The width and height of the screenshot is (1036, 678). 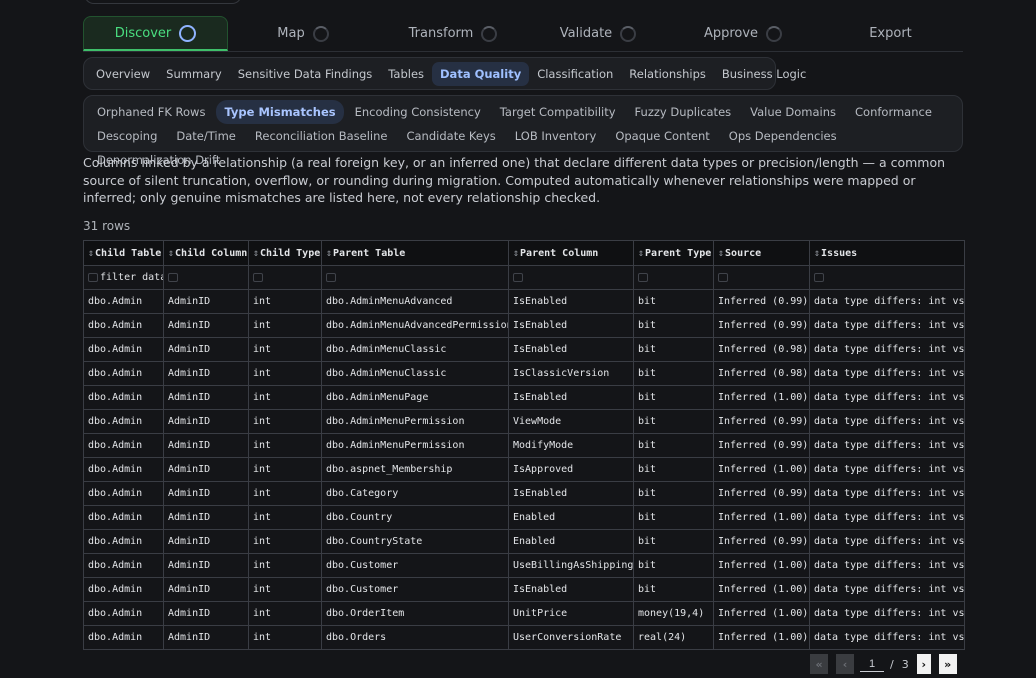 What do you see at coordinates (131, 277) in the screenshot?
I see `filter-input: filter data` at bounding box center [131, 277].